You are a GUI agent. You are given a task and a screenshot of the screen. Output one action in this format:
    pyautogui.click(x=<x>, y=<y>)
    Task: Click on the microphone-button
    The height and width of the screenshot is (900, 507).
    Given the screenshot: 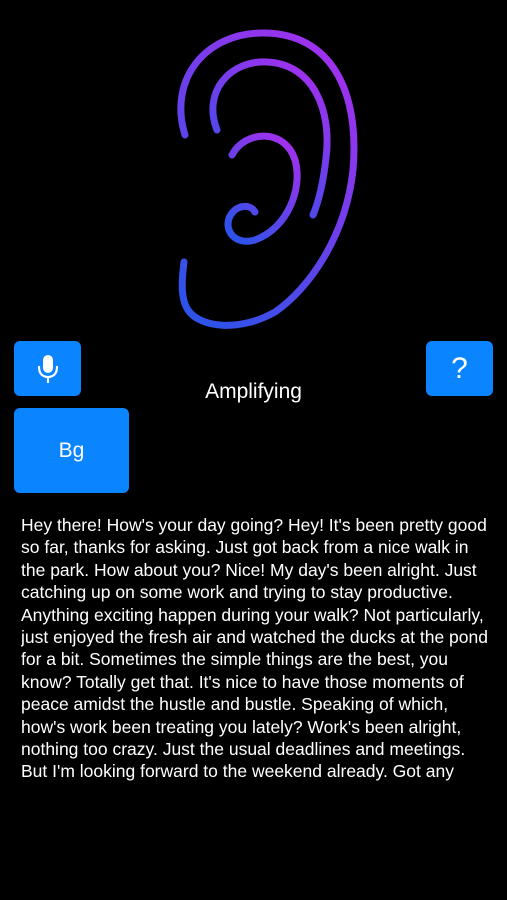 What is the action you would take?
    pyautogui.click(x=47, y=368)
    